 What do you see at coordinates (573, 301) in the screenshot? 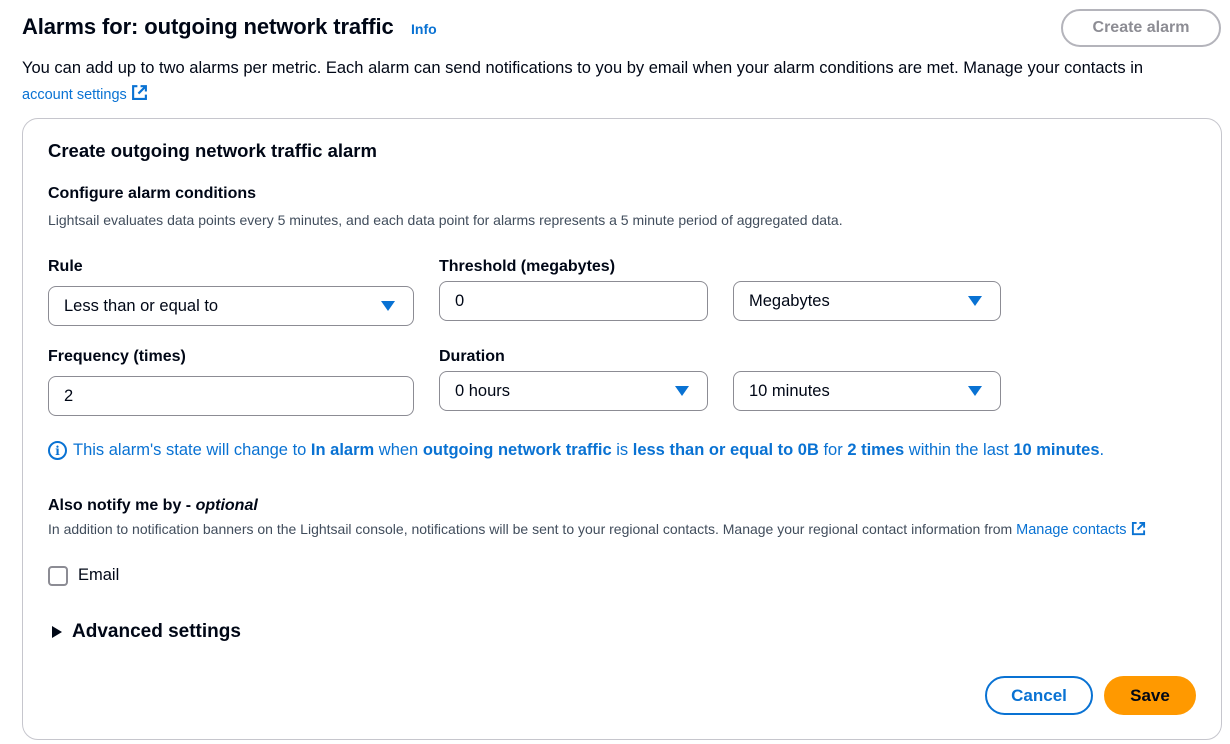
I see `threshold-input: 0` at bounding box center [573, 301].